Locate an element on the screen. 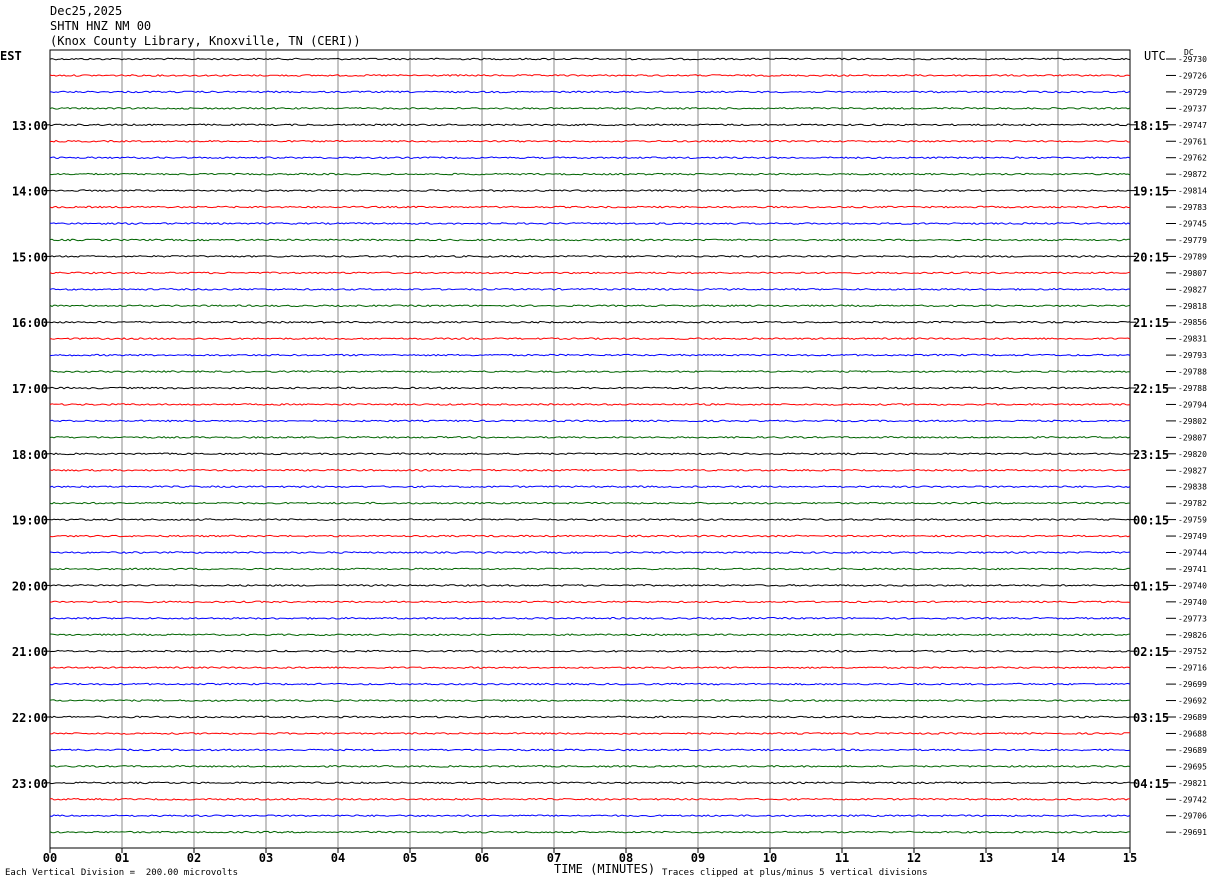 The height and width of the screenshot is (886, 1210). right-hour-label: 02:15 is located at coordinates (1151, 652).